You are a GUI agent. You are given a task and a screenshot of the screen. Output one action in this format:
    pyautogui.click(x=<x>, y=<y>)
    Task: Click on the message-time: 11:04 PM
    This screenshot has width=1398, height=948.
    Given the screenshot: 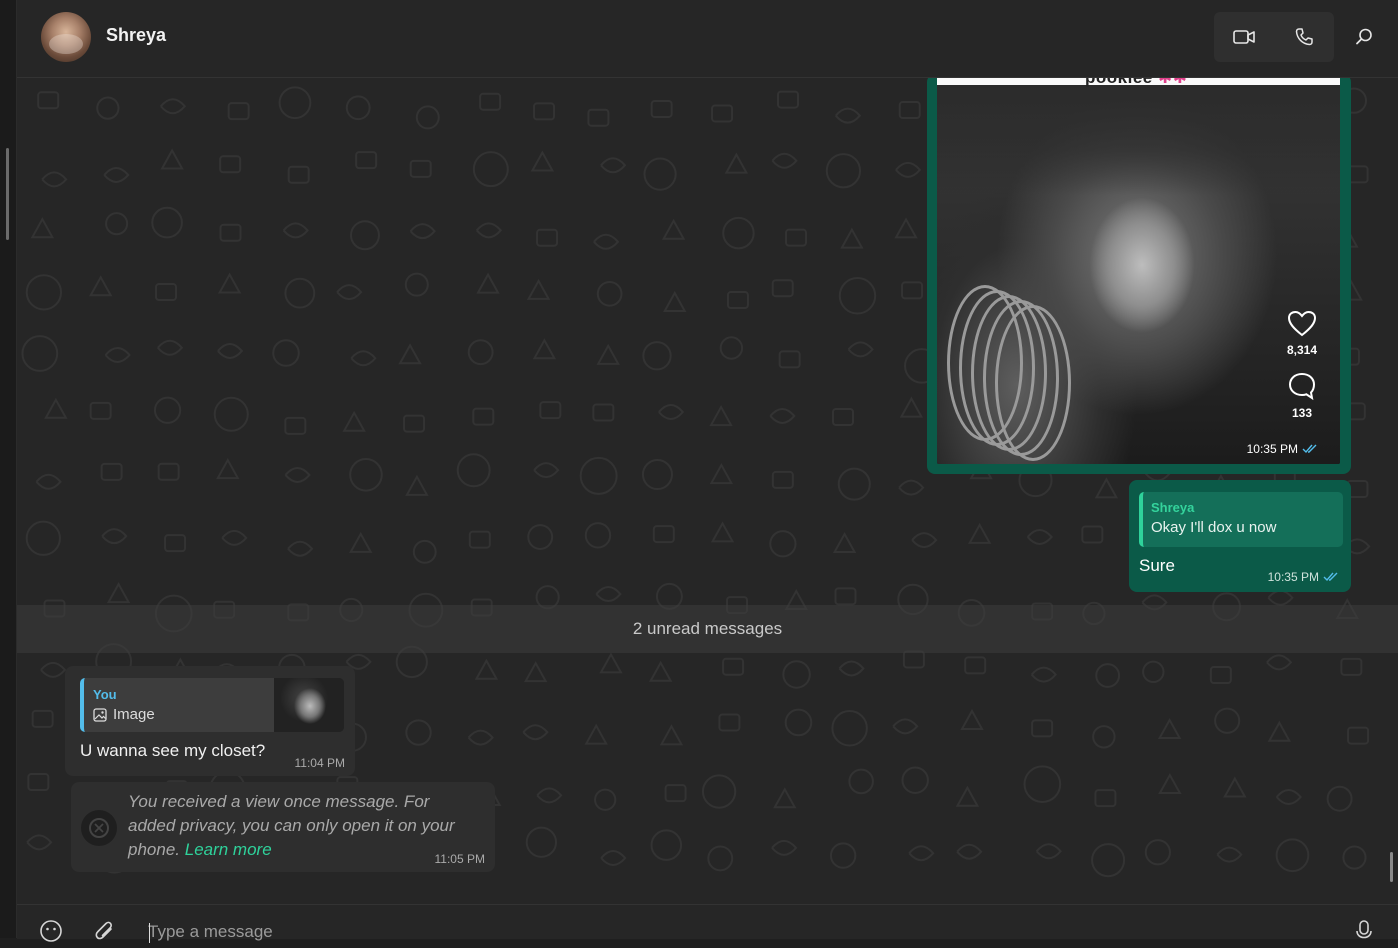 What is the action you would take?
    pyautogui.click(x=319, y=763)
    